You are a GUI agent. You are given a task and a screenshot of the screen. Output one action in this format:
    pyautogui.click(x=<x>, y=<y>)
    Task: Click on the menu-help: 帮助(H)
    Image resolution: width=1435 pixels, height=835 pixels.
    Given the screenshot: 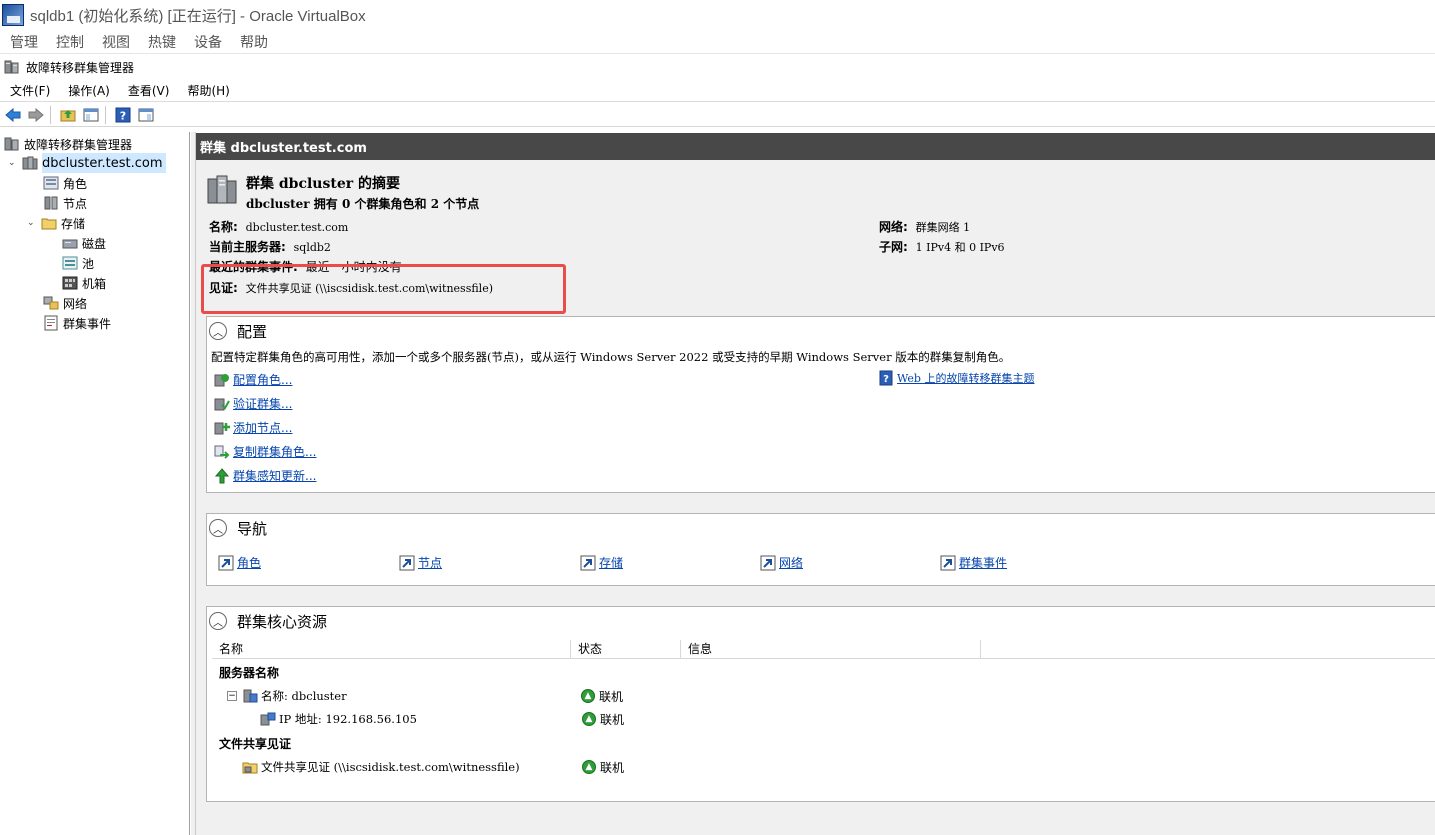 What is the action you would take?
    pyautogui.click(x=207, y=90)
    